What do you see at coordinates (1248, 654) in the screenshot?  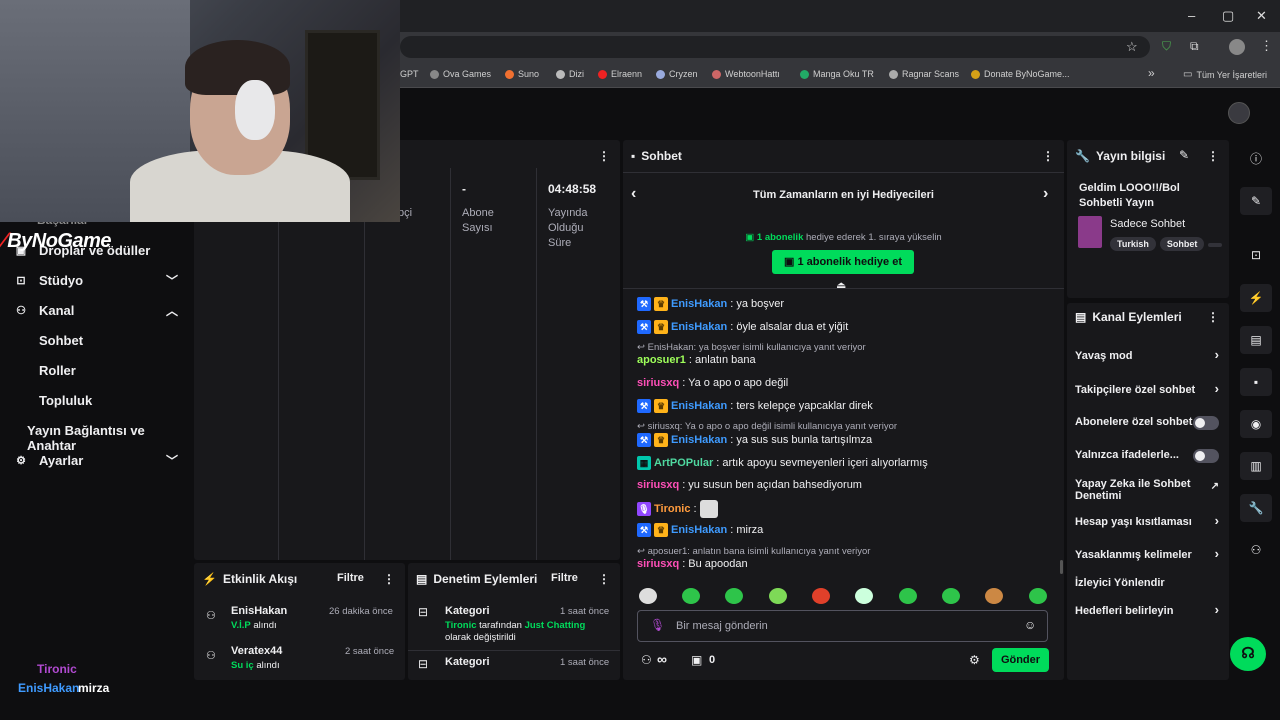 I see `support-headset-icon: ☊` at bounding box center [1248, 654].